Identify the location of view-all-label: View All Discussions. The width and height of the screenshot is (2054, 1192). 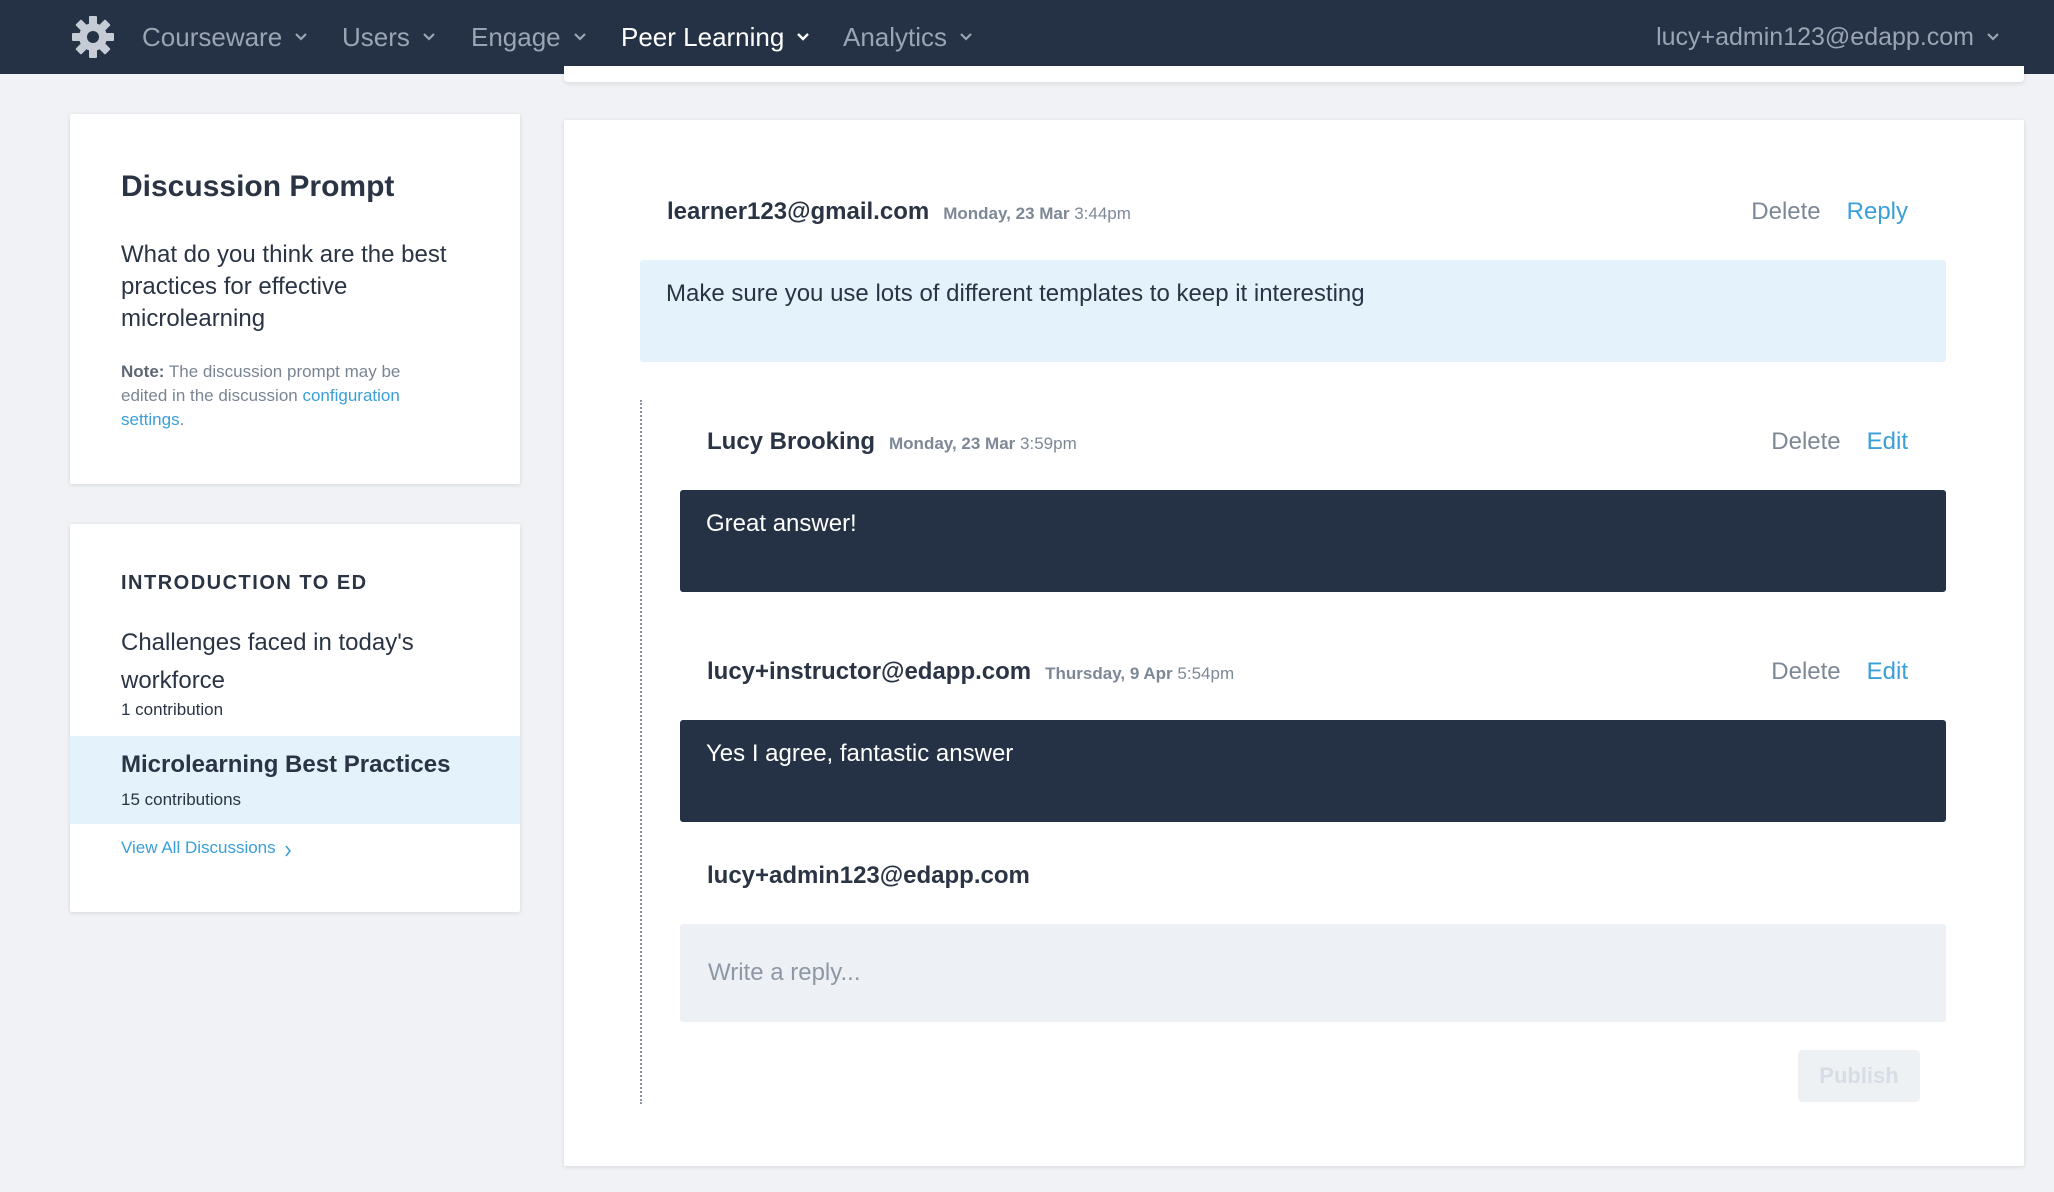
(198, 847).